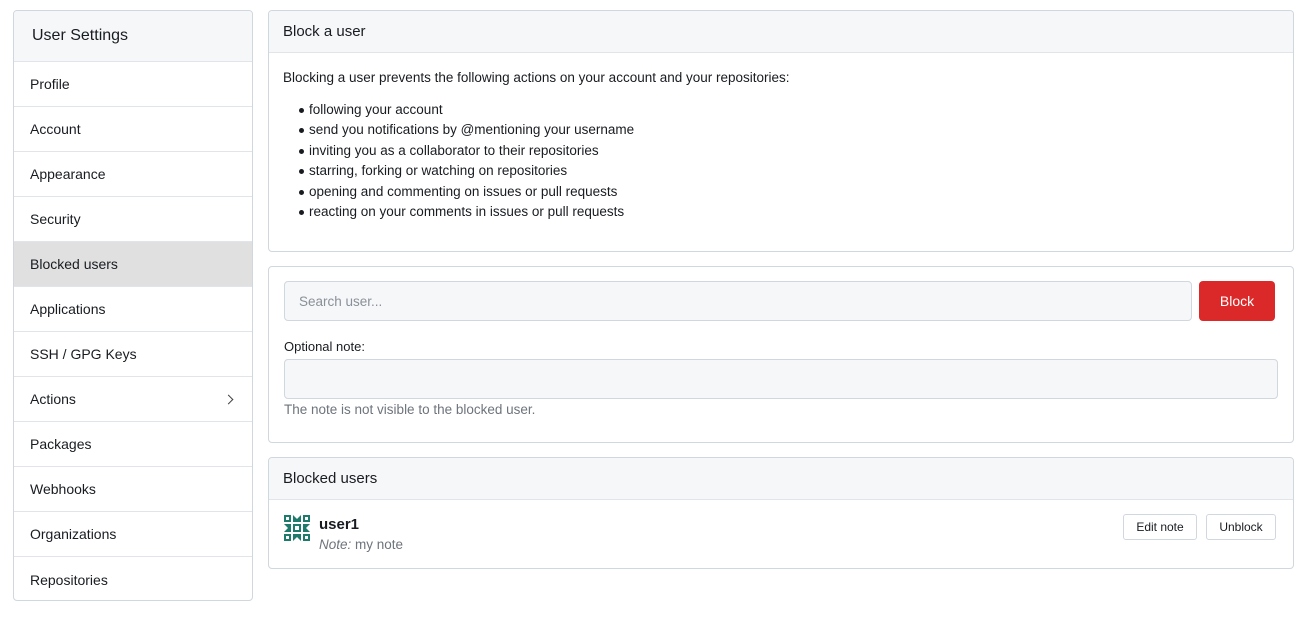 The width and height of the screenshot is (1306, 621). I want to click on search-user-input, so click(738, 301).